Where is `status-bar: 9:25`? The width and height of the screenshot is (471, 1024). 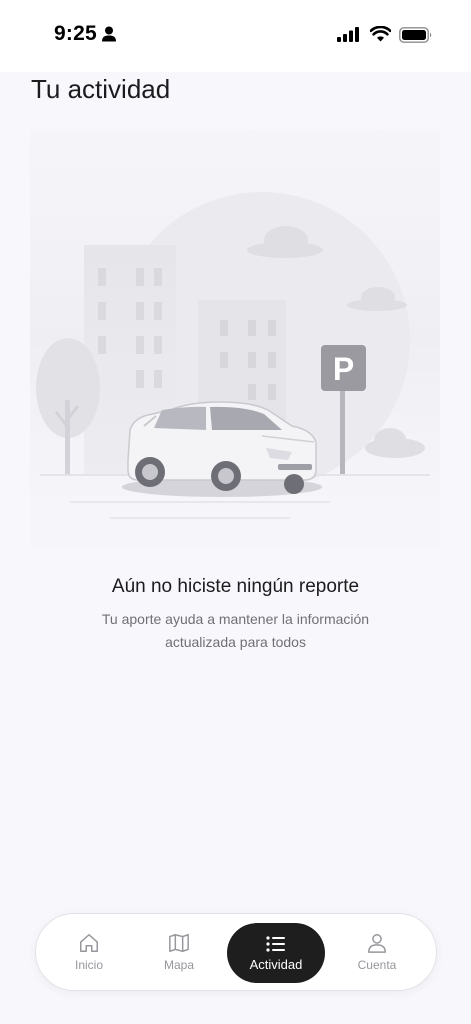
status-bar: 9:25 is located at coordinates (235, 36).